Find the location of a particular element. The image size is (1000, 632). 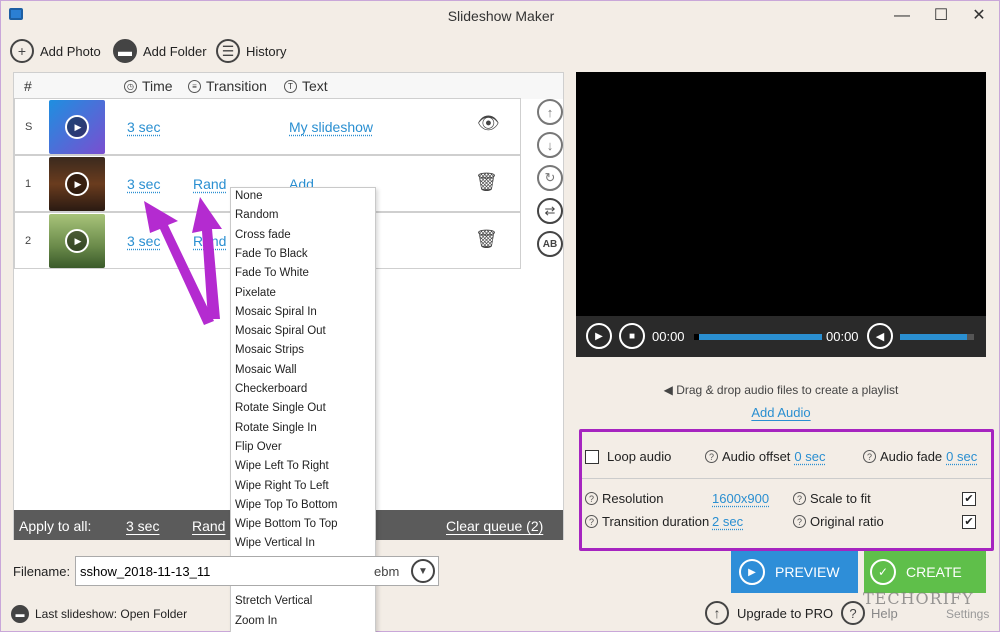

annotation-arrows is located at coordinates (183, 261).